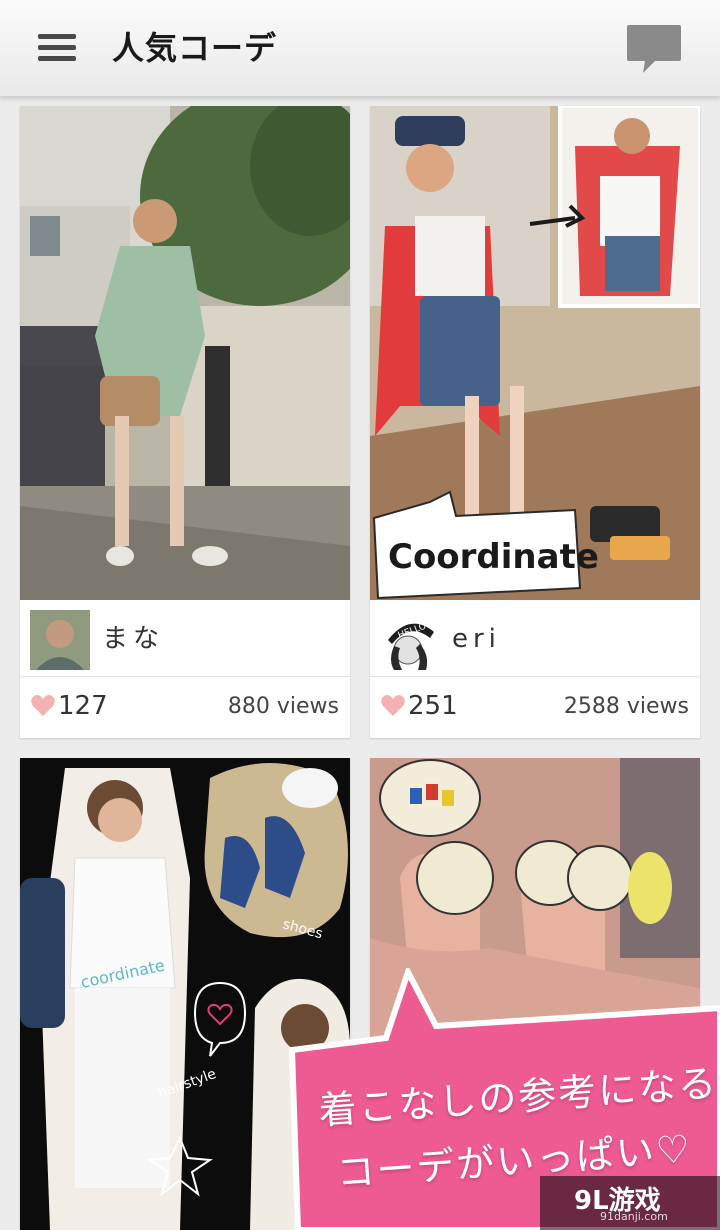 This screenshot has height=1230, width=720. What do you see at coordinates (630, 1203) in the screenshot?
I see `watermark: 9L游戏 91danji.com` at bounding box center [630, 1203].